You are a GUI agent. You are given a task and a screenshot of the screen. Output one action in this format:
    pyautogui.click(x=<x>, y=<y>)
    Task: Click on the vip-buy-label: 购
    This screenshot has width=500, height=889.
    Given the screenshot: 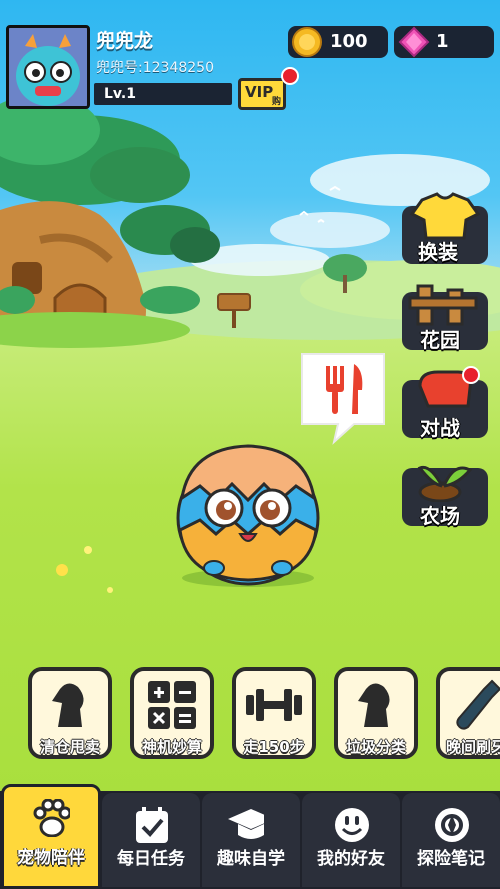 What is the action you would take?
    pyautogui.click(x=276, y=102)
    